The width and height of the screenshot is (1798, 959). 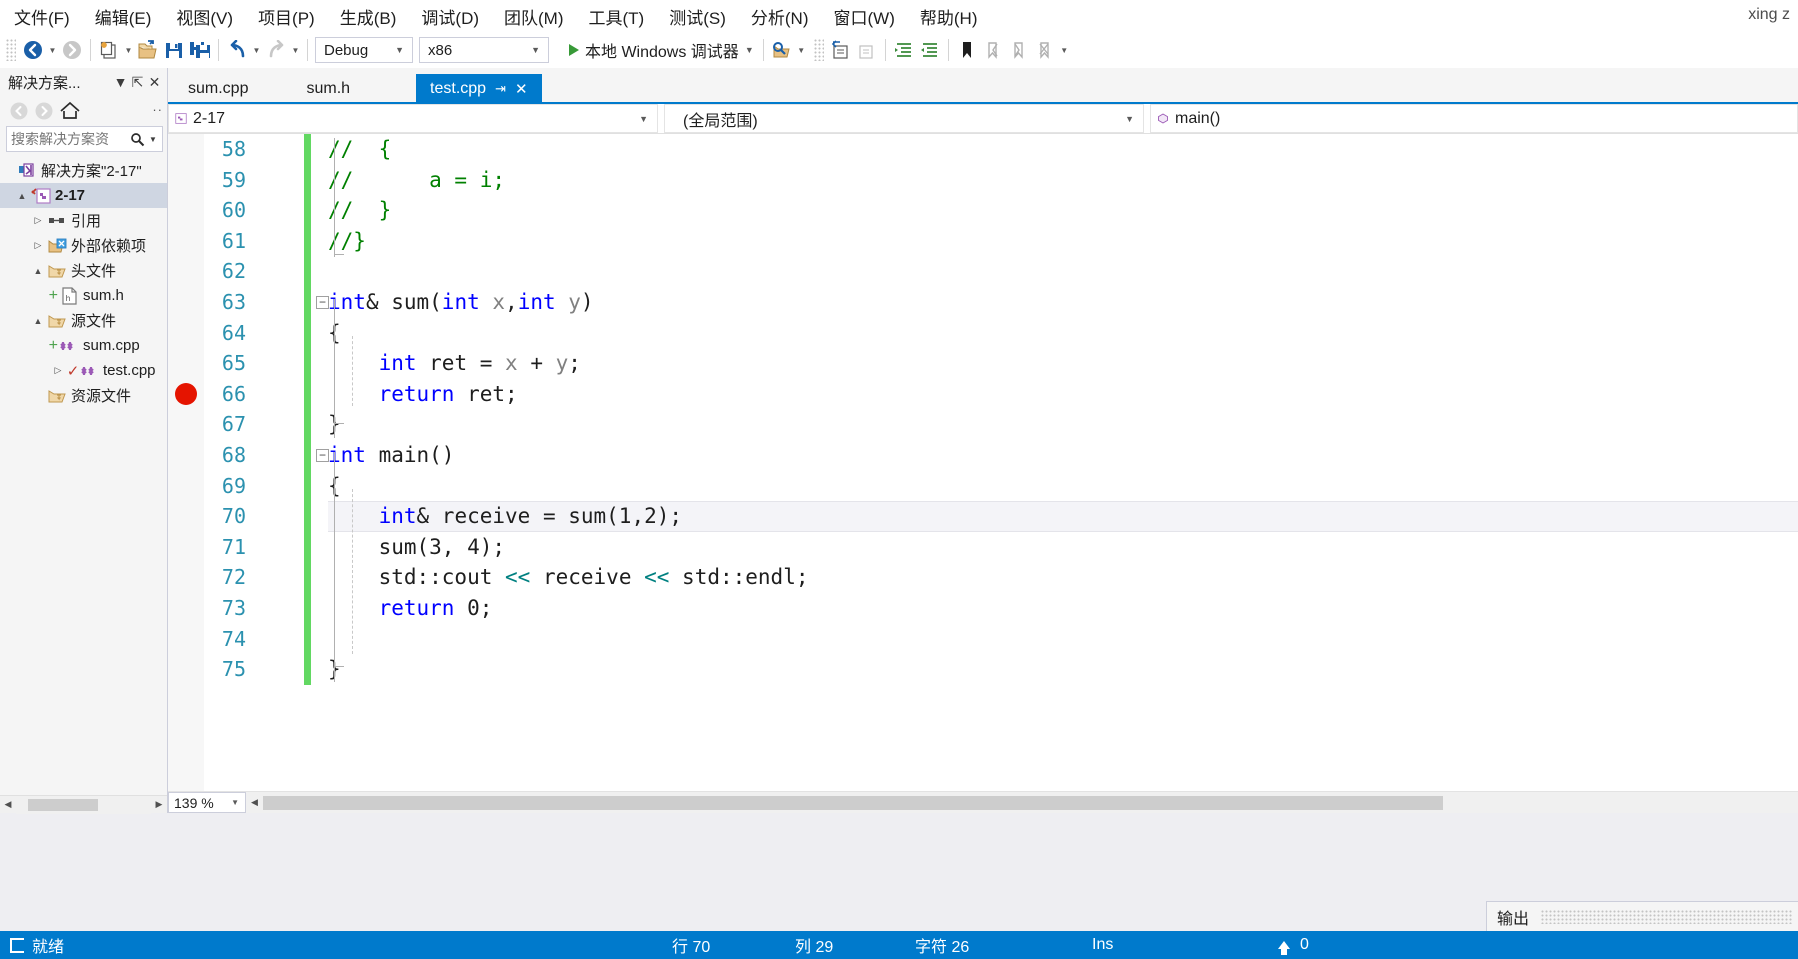 What do you see at coordinates (617, 16) in the screenshot?
I see `menu-tools: 工具(T)` at bounding box center [617, 16].